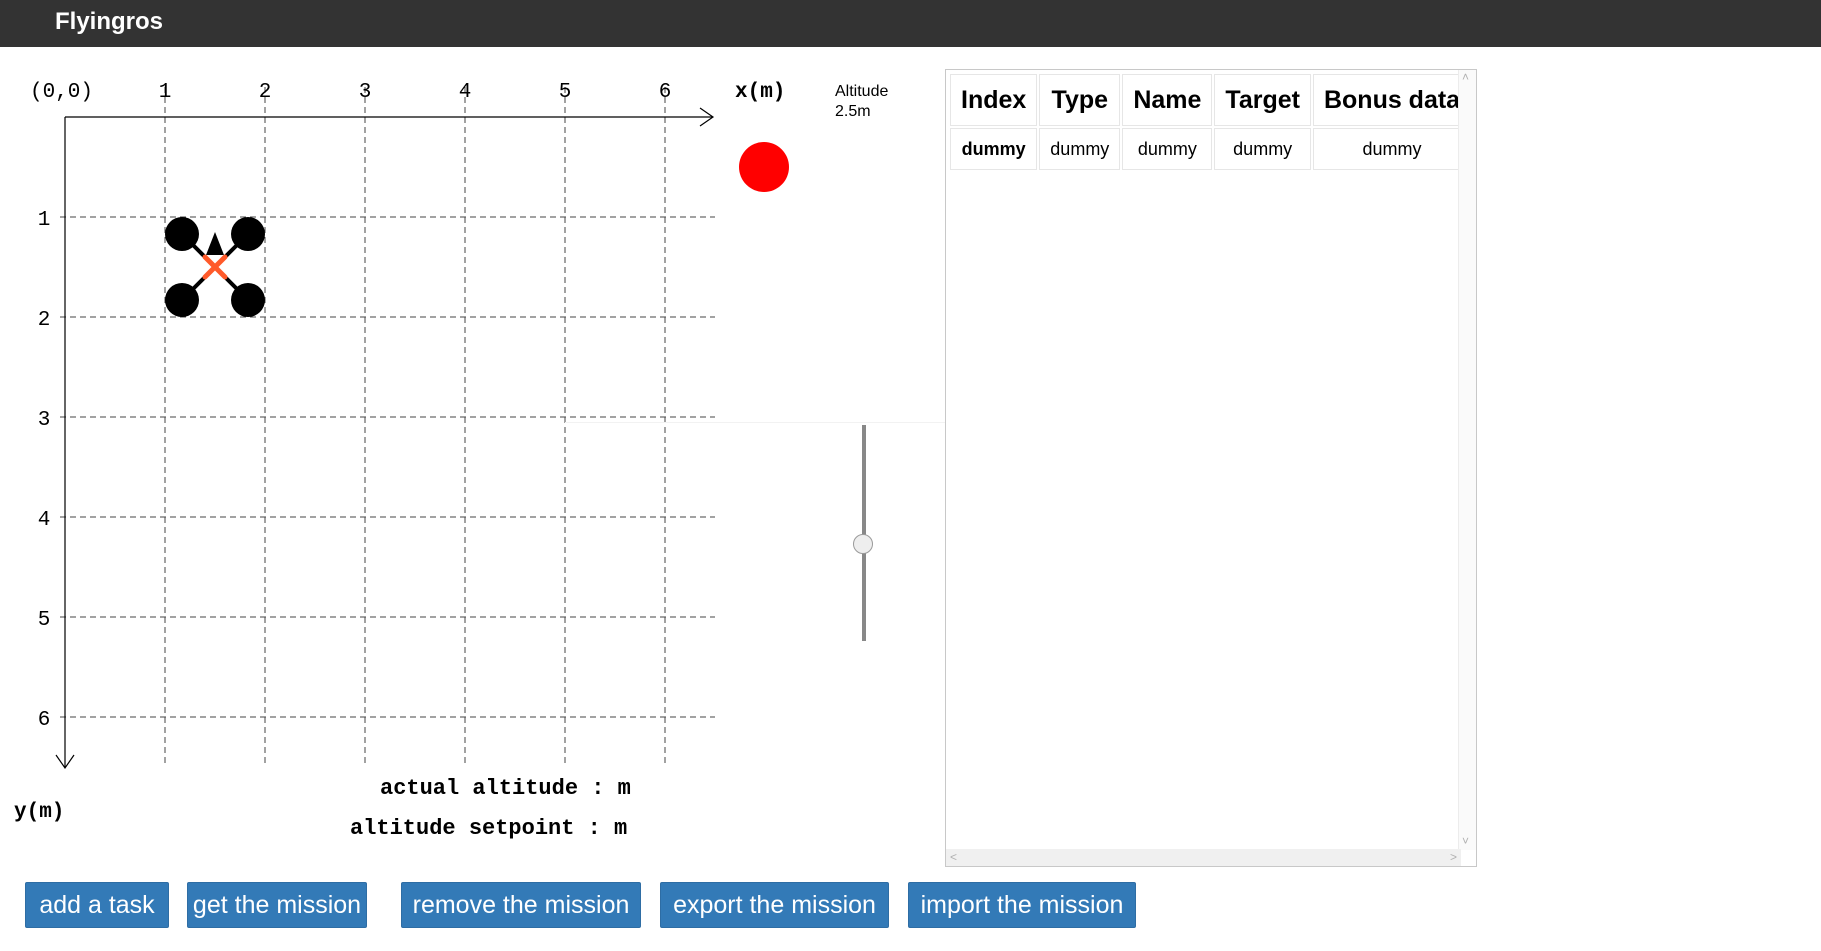  Describe the element at coordinates (1392, 149) in the screenshot. I see `cell-bonus-data: dummy` at that location.